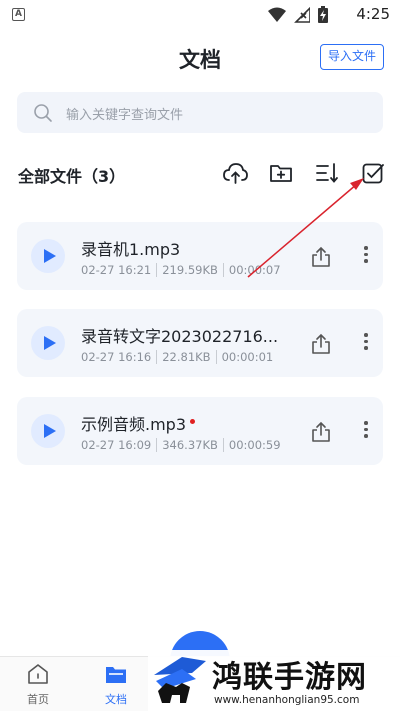 Image resolution: width=400 pixels, height=711 pixels. I want to click on new-indicator-dot, so click(193, 421).